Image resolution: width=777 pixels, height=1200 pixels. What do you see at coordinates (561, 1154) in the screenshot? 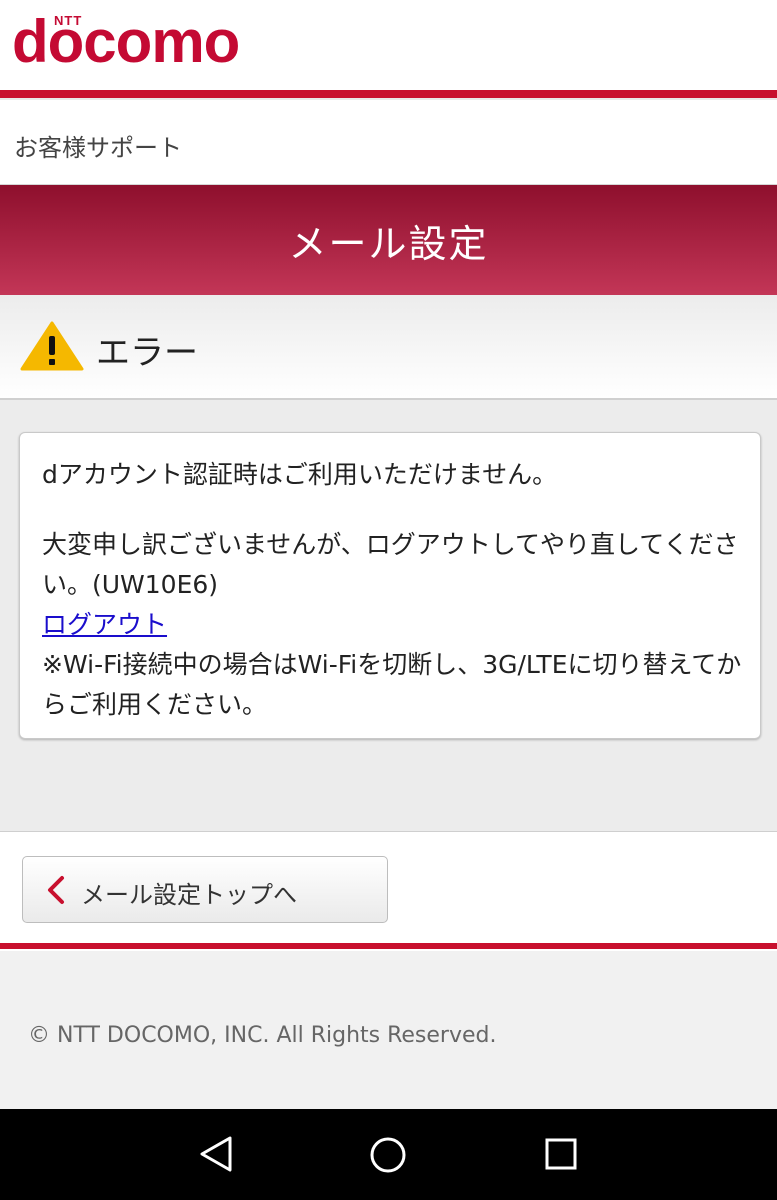
I see `nav-recent-icon` at bounding box center [561, 1154].